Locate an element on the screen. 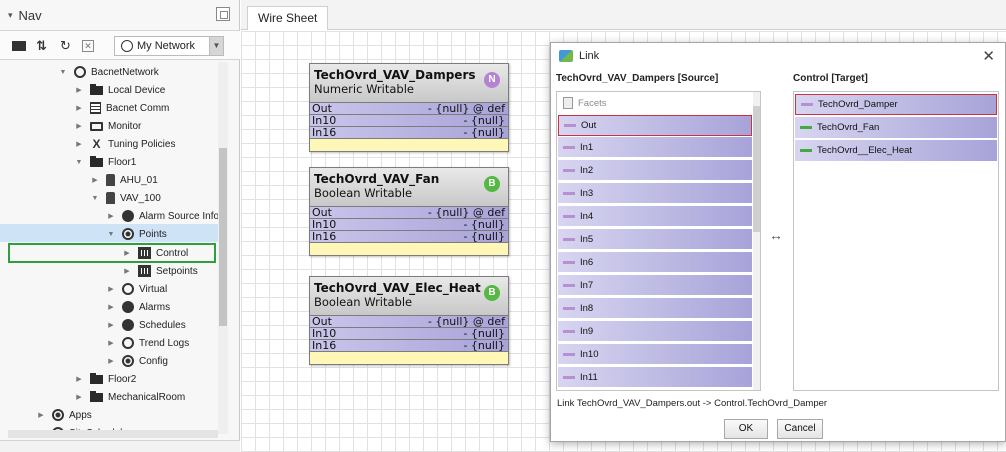 This screenshot has width=1006, height=452. tree-node-tuning-policies: ▶ X Tuning Policies is located at coordinates (124, 144).